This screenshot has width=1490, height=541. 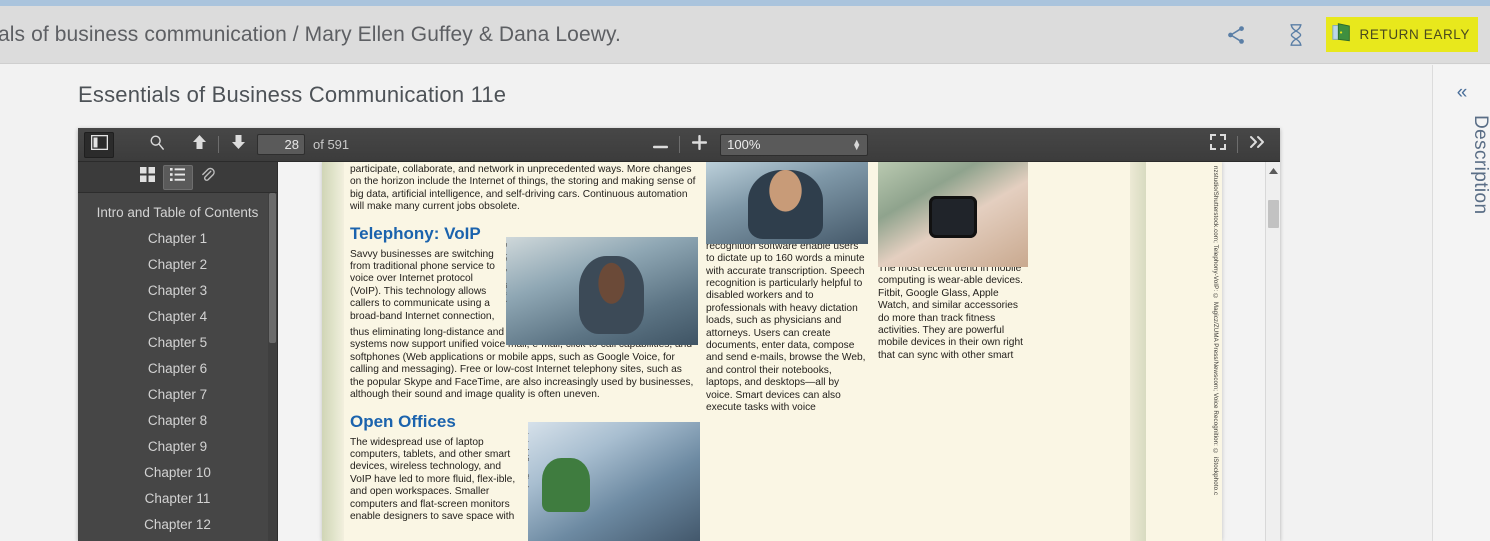 What do you see at coordinates (1138, 351) in the screenshot?
I see `page-gutter-band-right` at bounding box center [1138, 351].